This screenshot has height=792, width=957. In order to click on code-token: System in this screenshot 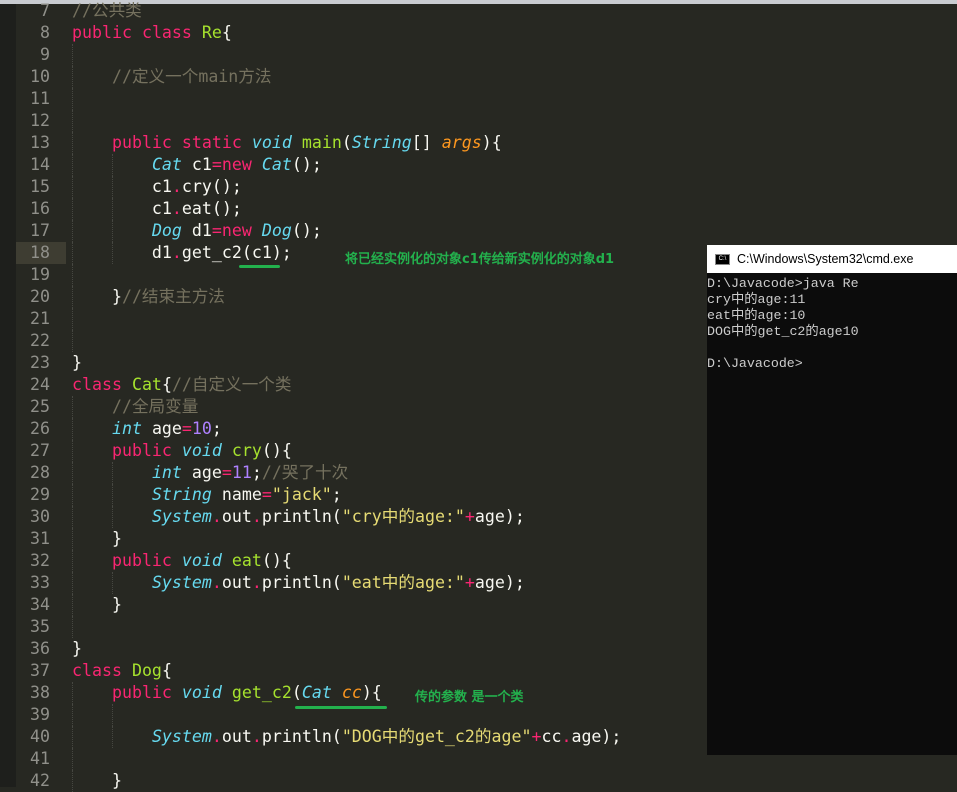, I will do `click(181, 582)`.